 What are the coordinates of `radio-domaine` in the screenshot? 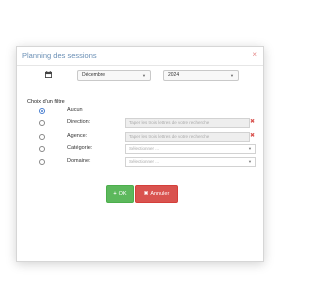 It's located at (42, 162).